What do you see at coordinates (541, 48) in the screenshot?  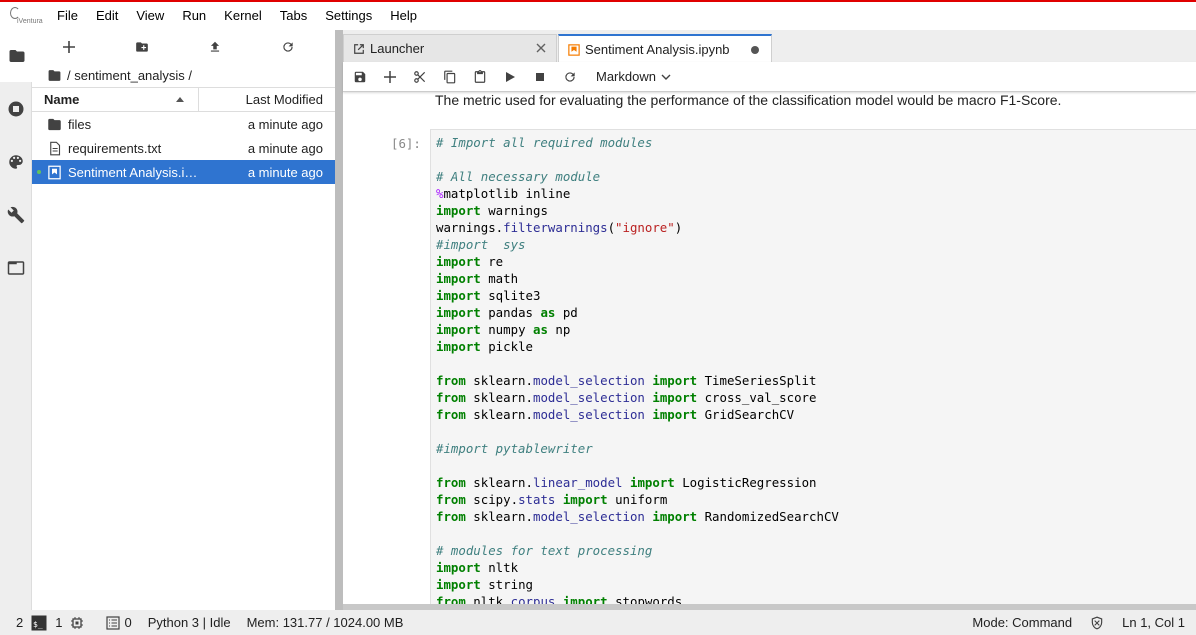 I see `close-icon` at bounding box center [541, 48].